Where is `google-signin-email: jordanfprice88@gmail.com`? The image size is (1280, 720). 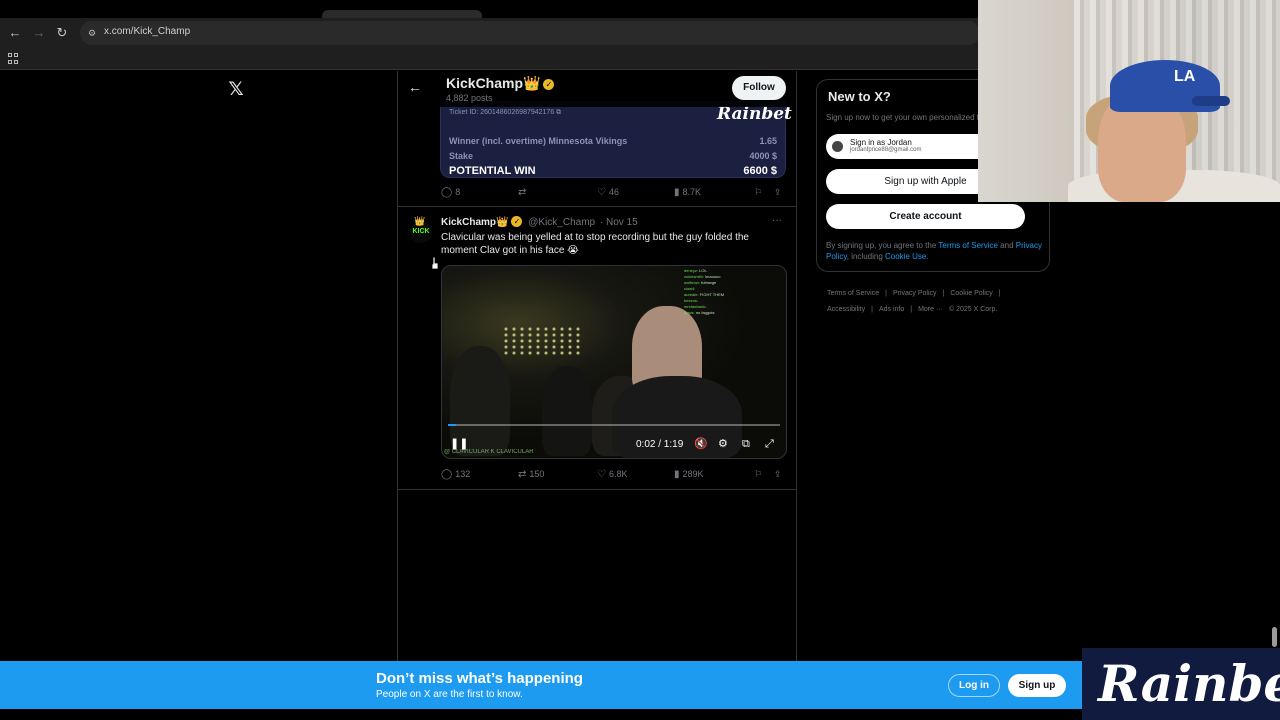
google-signin-email: jordanfprice88@gmail.com is located at coordinates (886, 150).